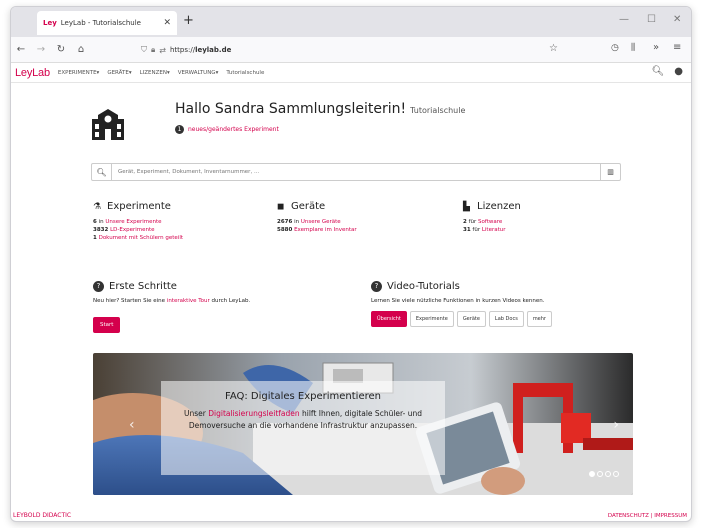 This screenshot has height=528, width=702. I want to click on link-literatur: Literatur, so click(494, 230).